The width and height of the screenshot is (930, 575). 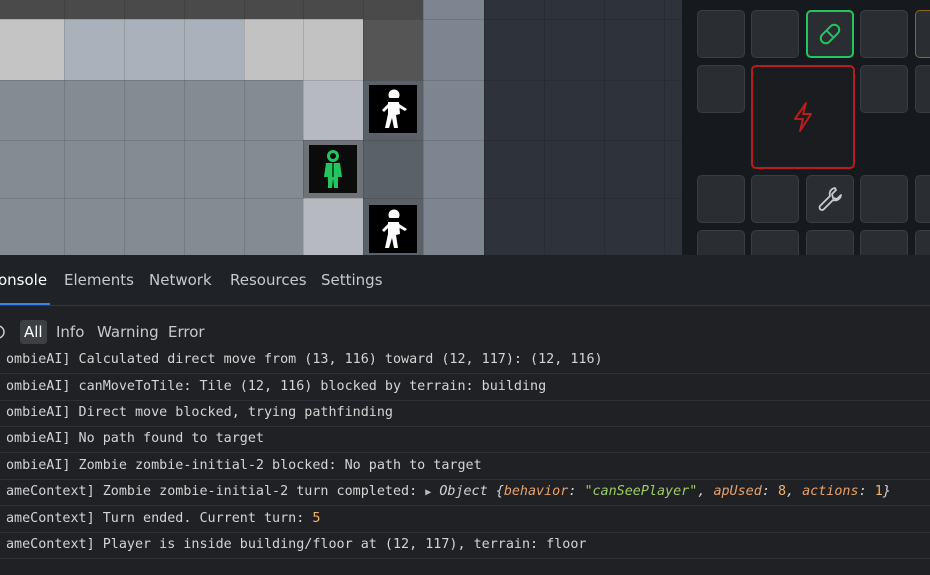 I want to click on log-text: ameContext] Turn ended. Current turn:, so click(x=159, y=518).